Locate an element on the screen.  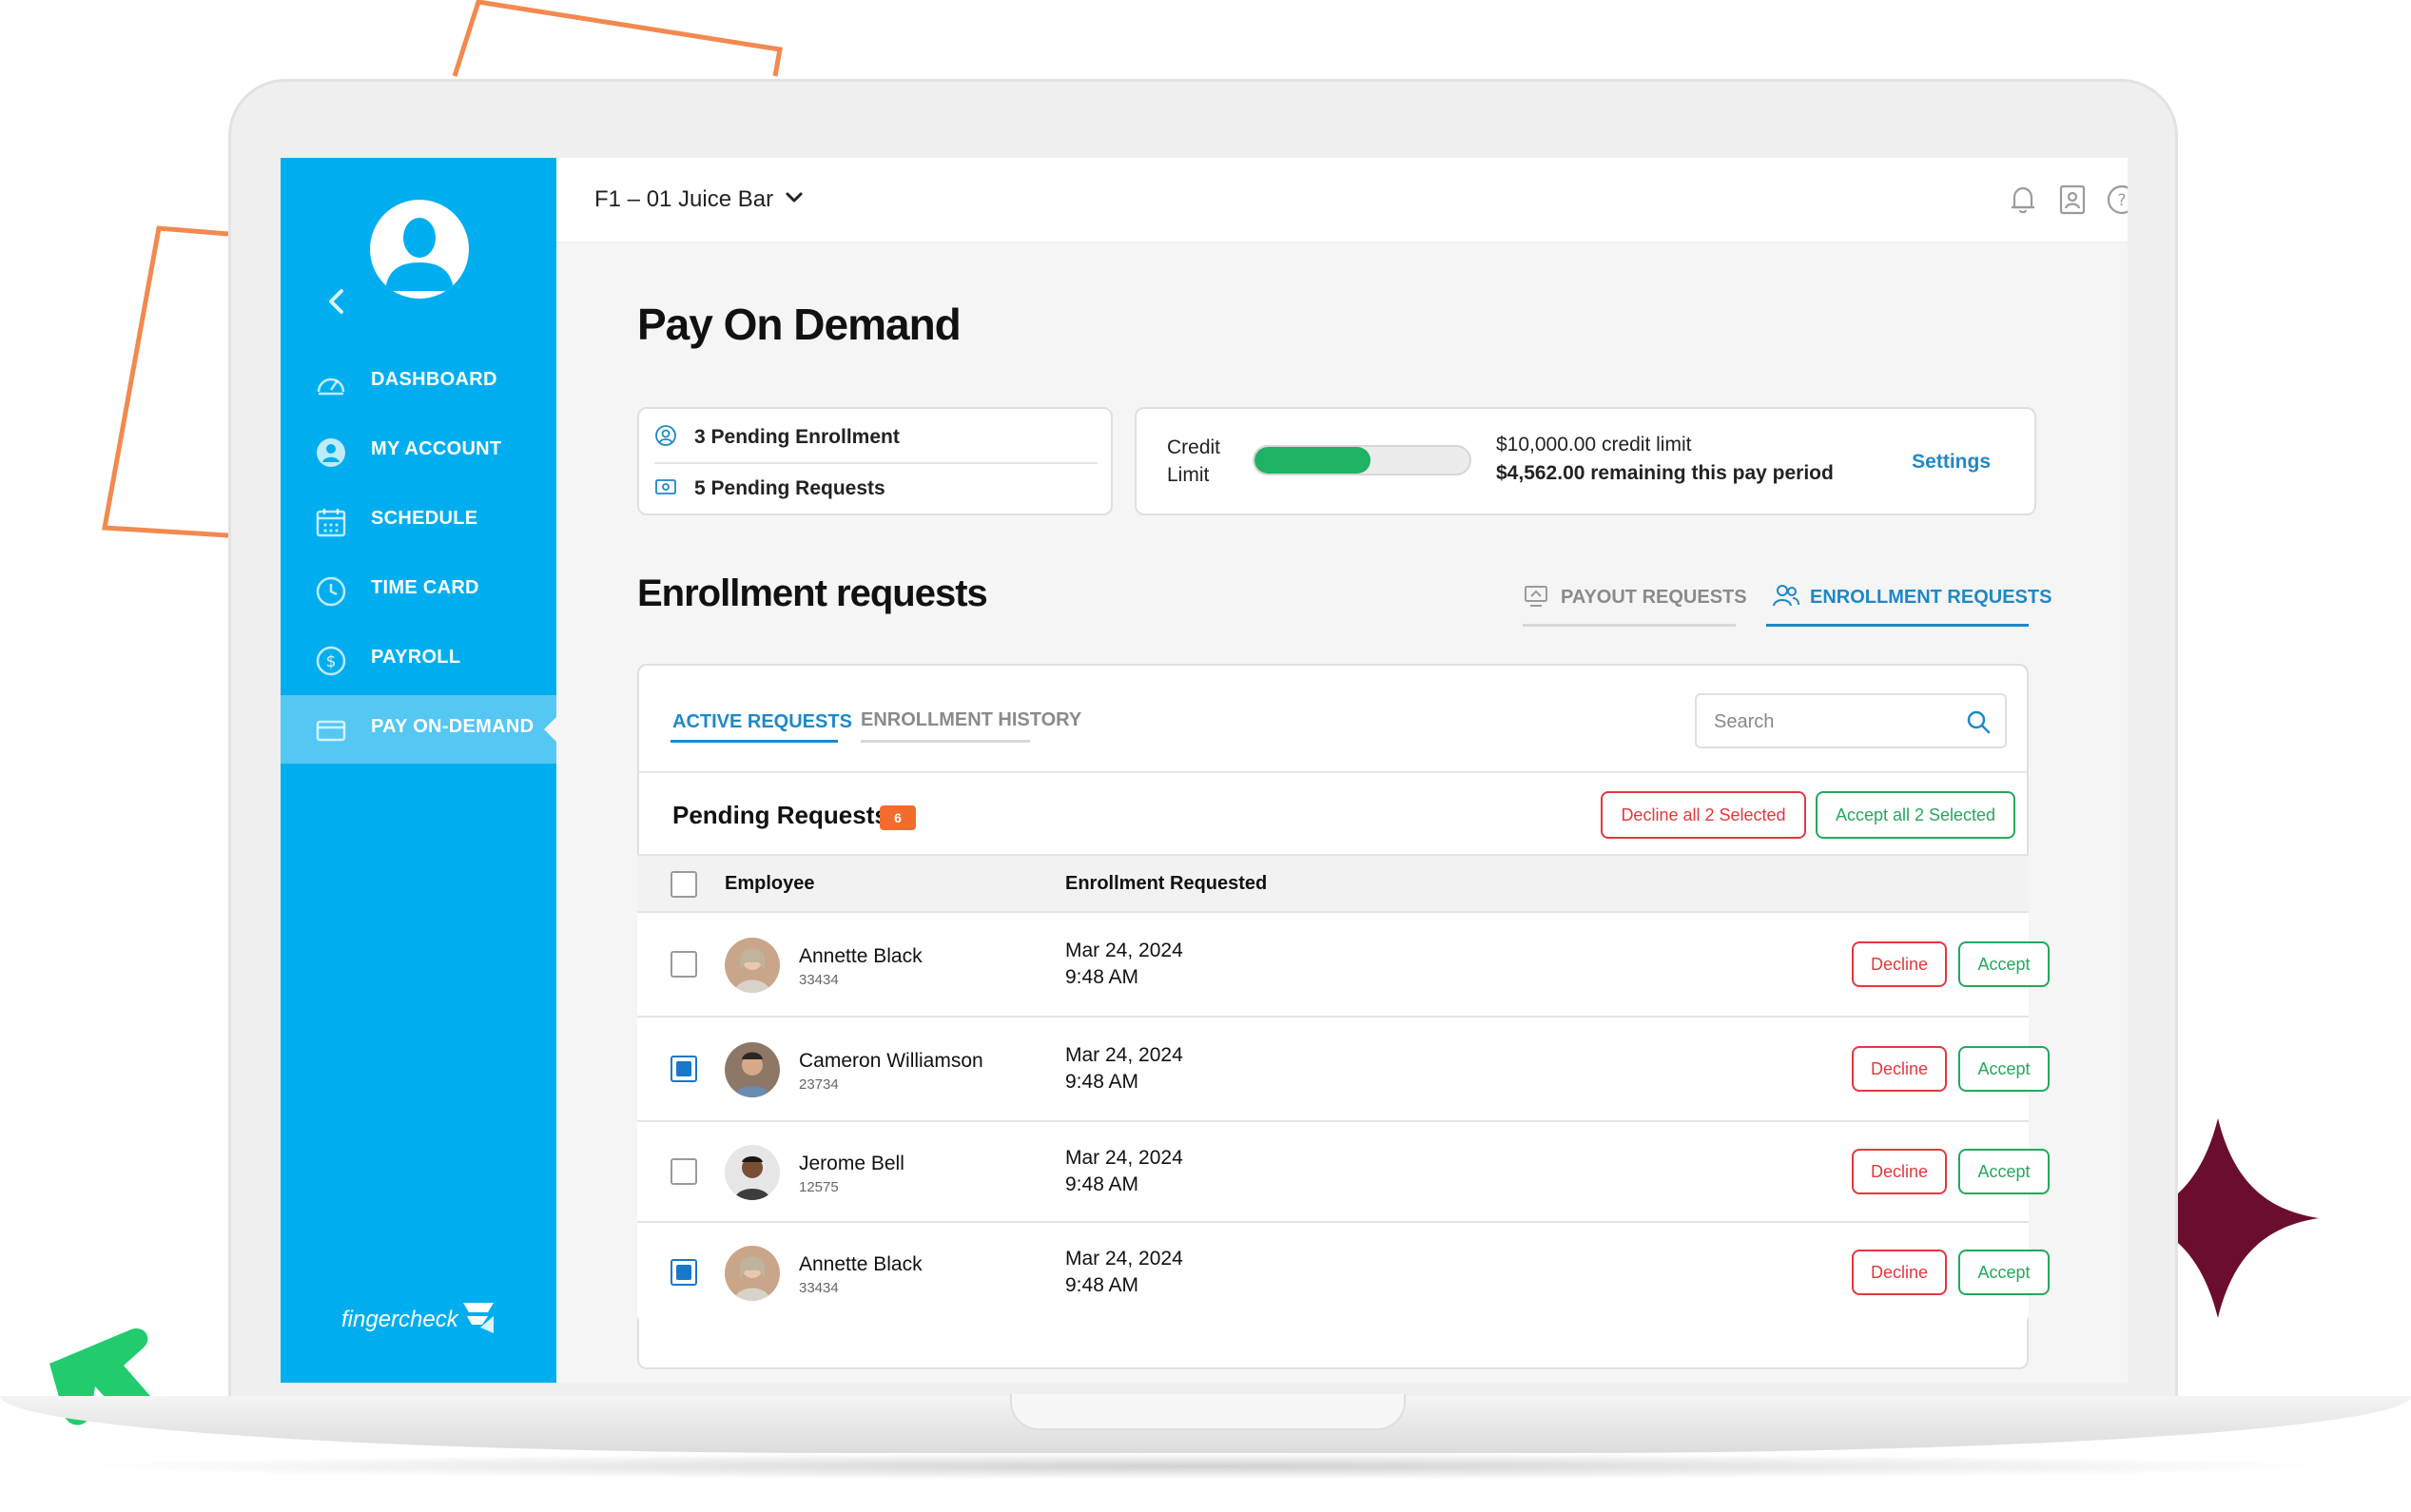
pending-count-badge: 6 is located at coordinates (898, 817).